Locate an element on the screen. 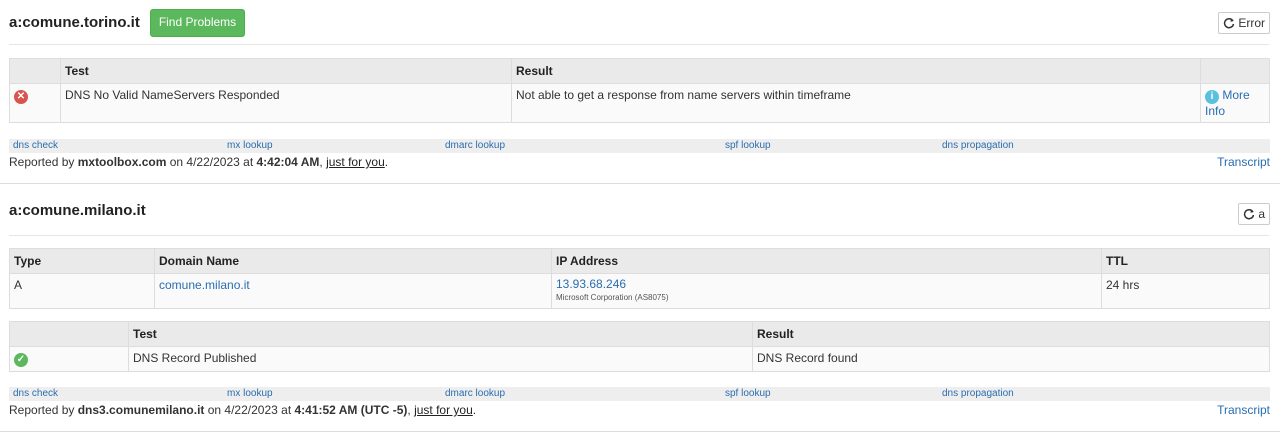 The height and width of the screenshot is (437, 1280). check-icon: ✓ is located at coordinates (21, 360).